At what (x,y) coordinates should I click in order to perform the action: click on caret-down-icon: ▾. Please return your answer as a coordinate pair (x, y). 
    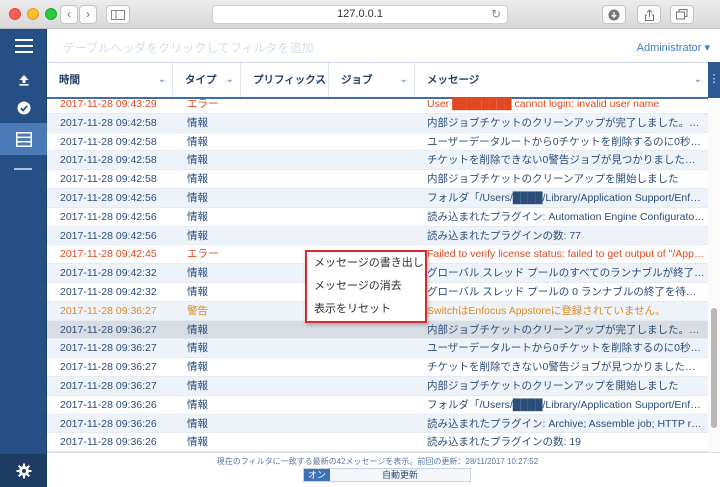
    Looking at the image, I should click on (707, 48).